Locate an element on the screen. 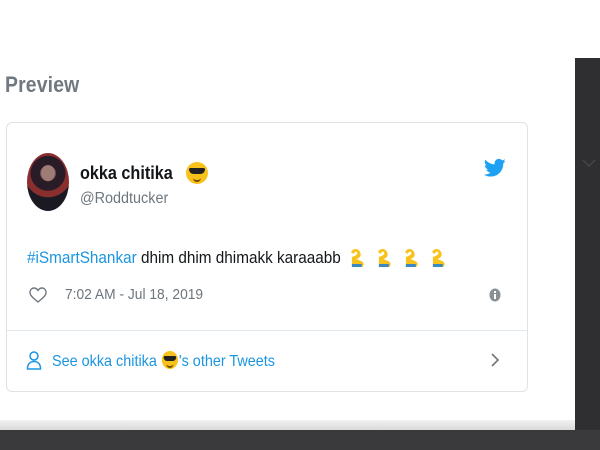 The image size is (600, 450). chevron-down-icon is located at coordinates (589, 163).